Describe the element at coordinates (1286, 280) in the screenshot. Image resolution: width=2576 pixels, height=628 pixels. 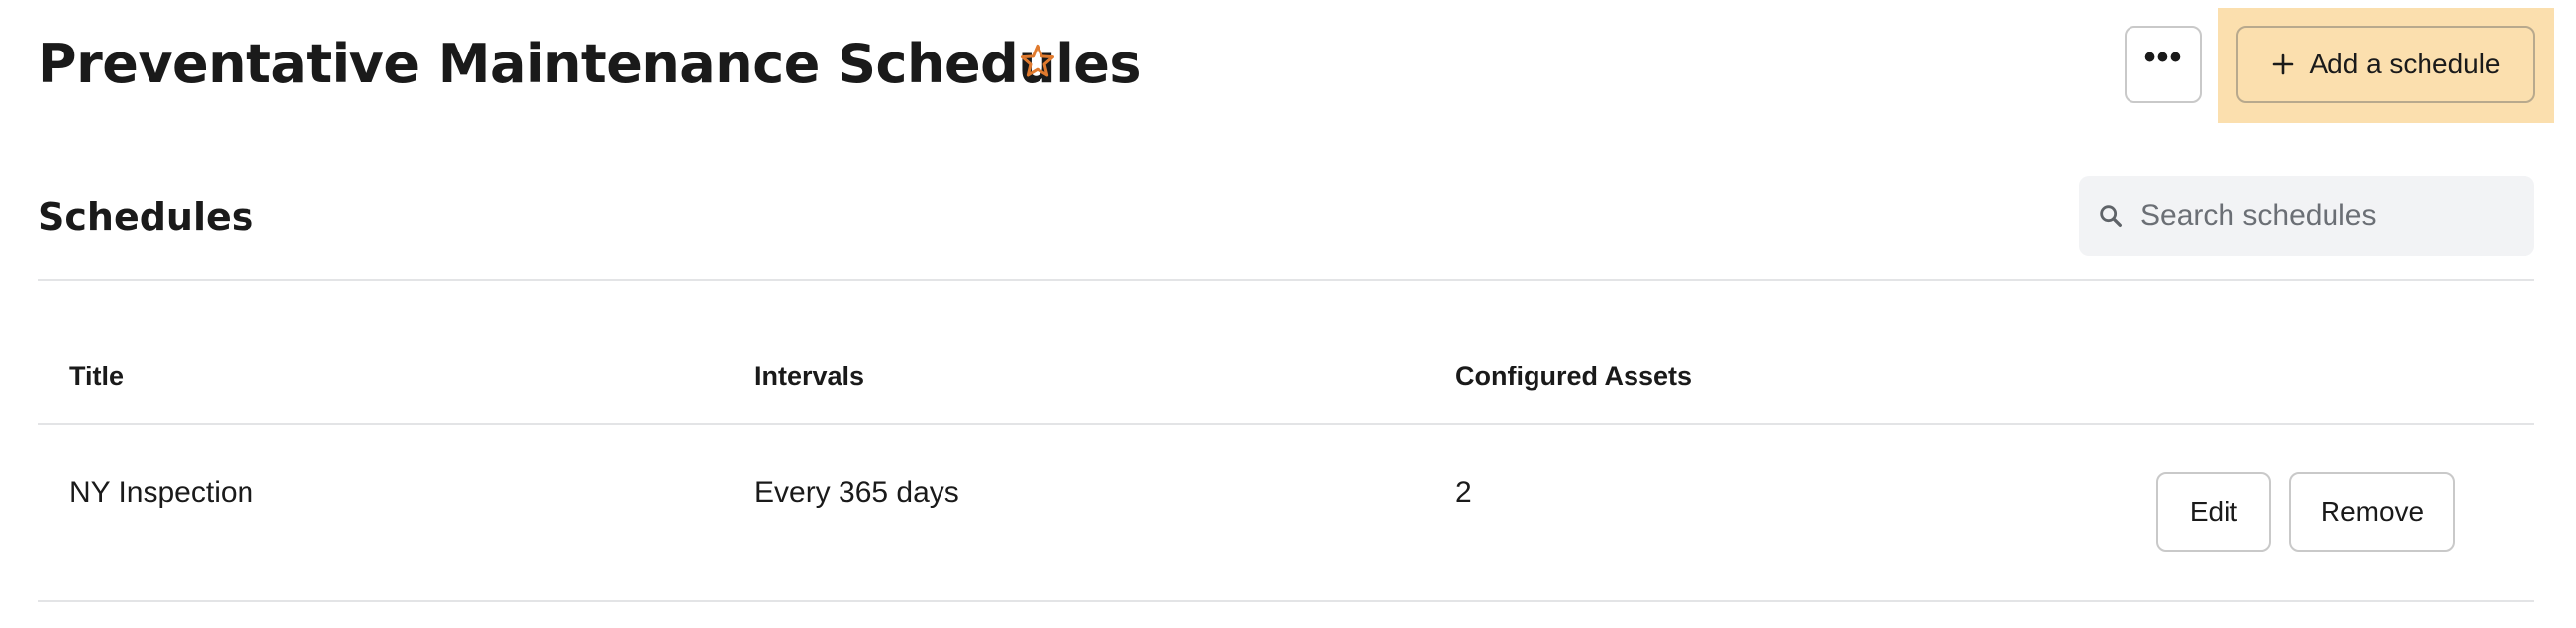
I see `section-divider` at that location.